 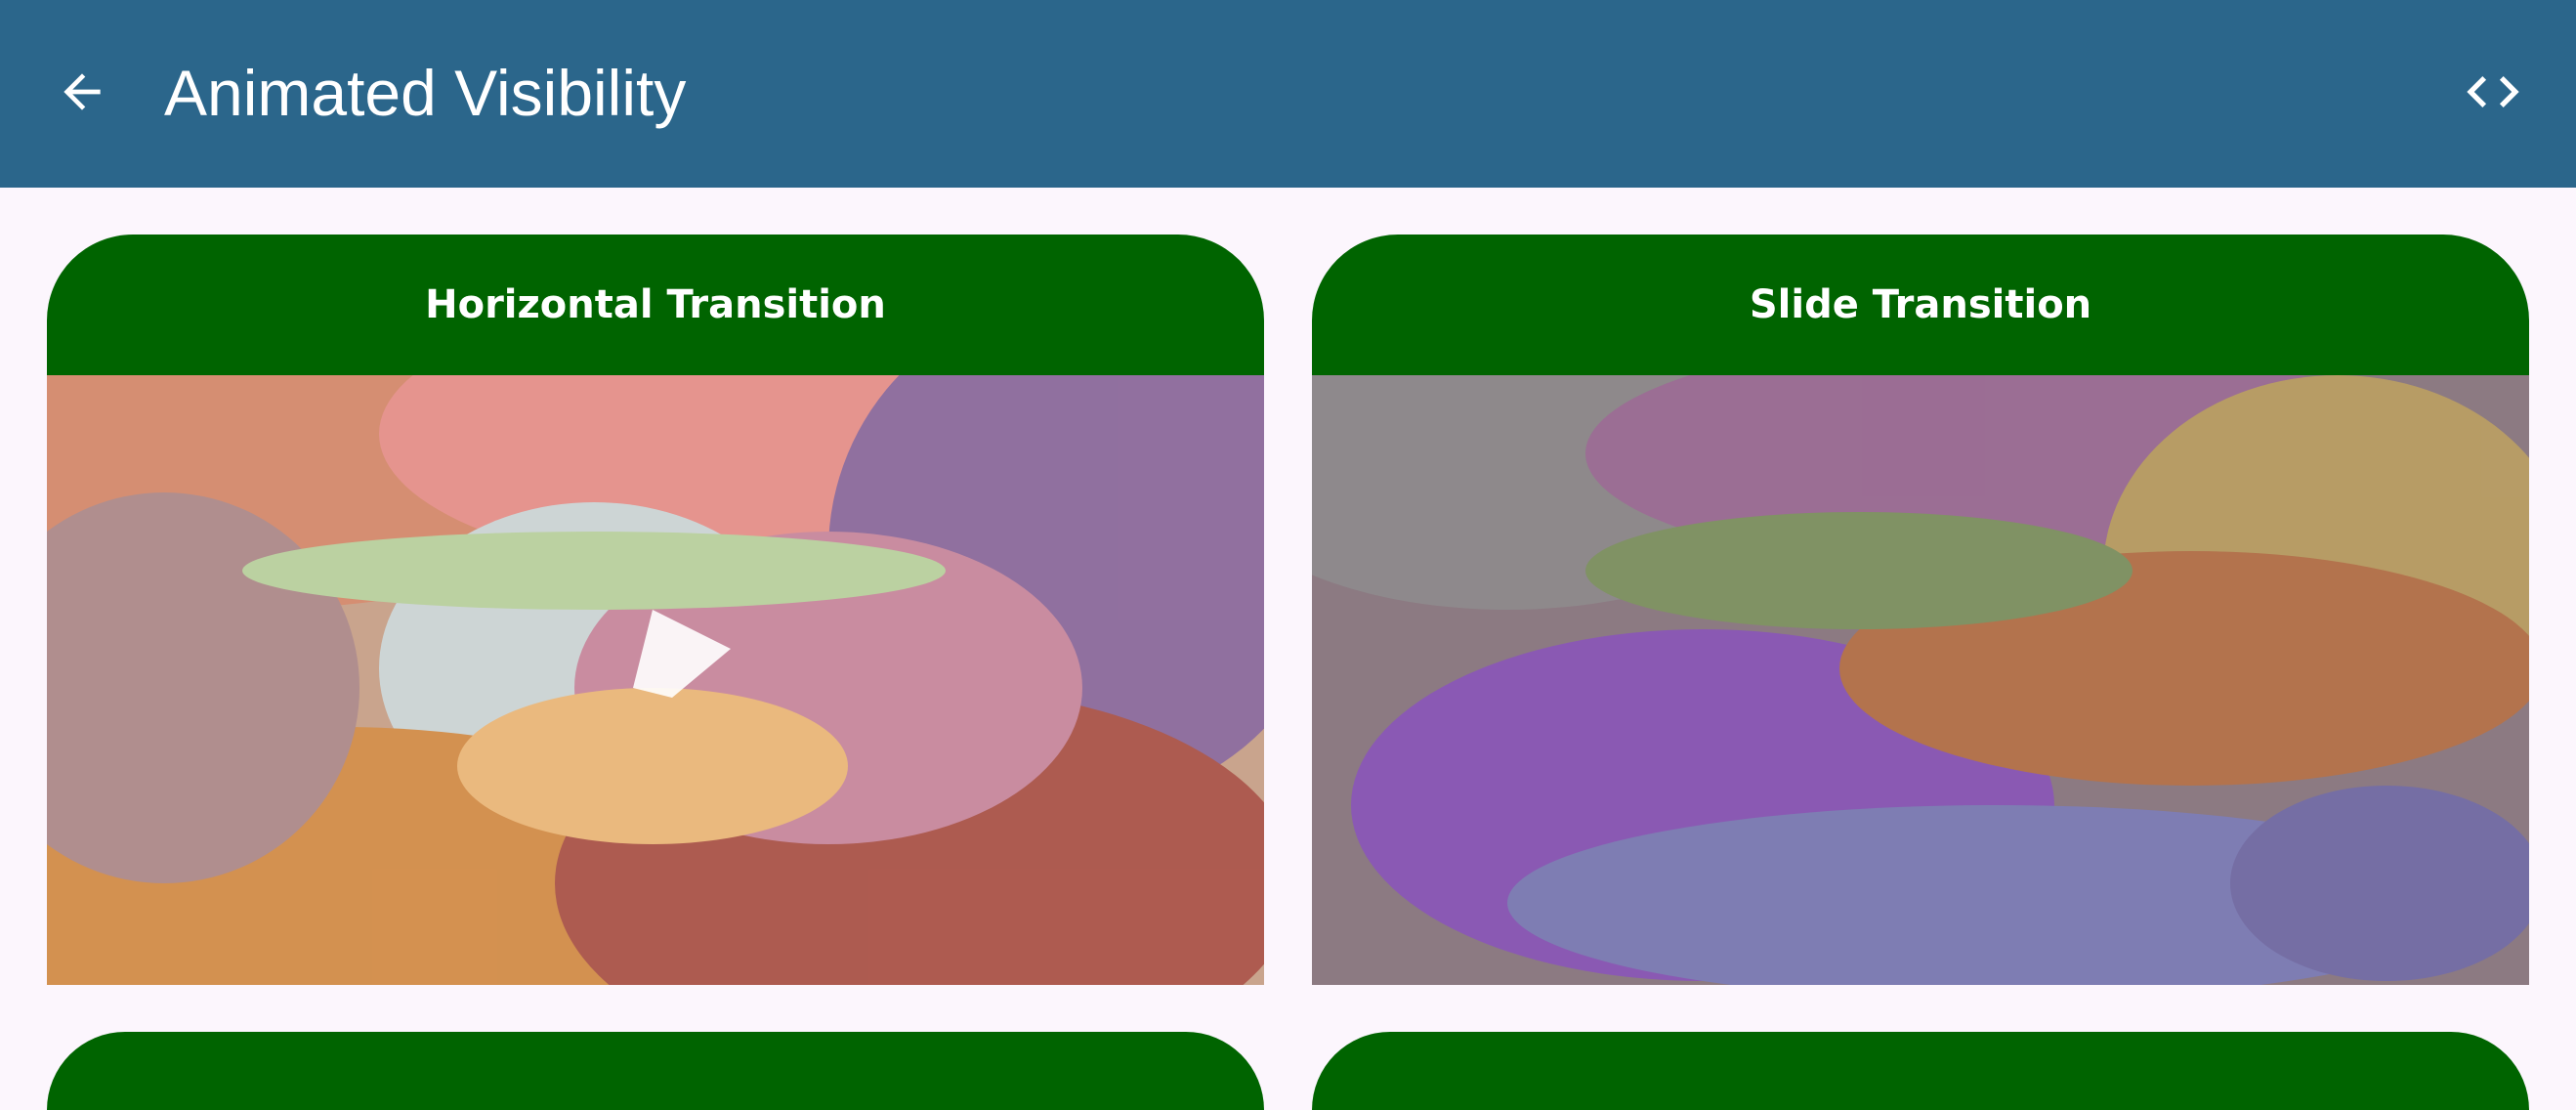 I want to click on code-icon, so click(x=2493, y=91).